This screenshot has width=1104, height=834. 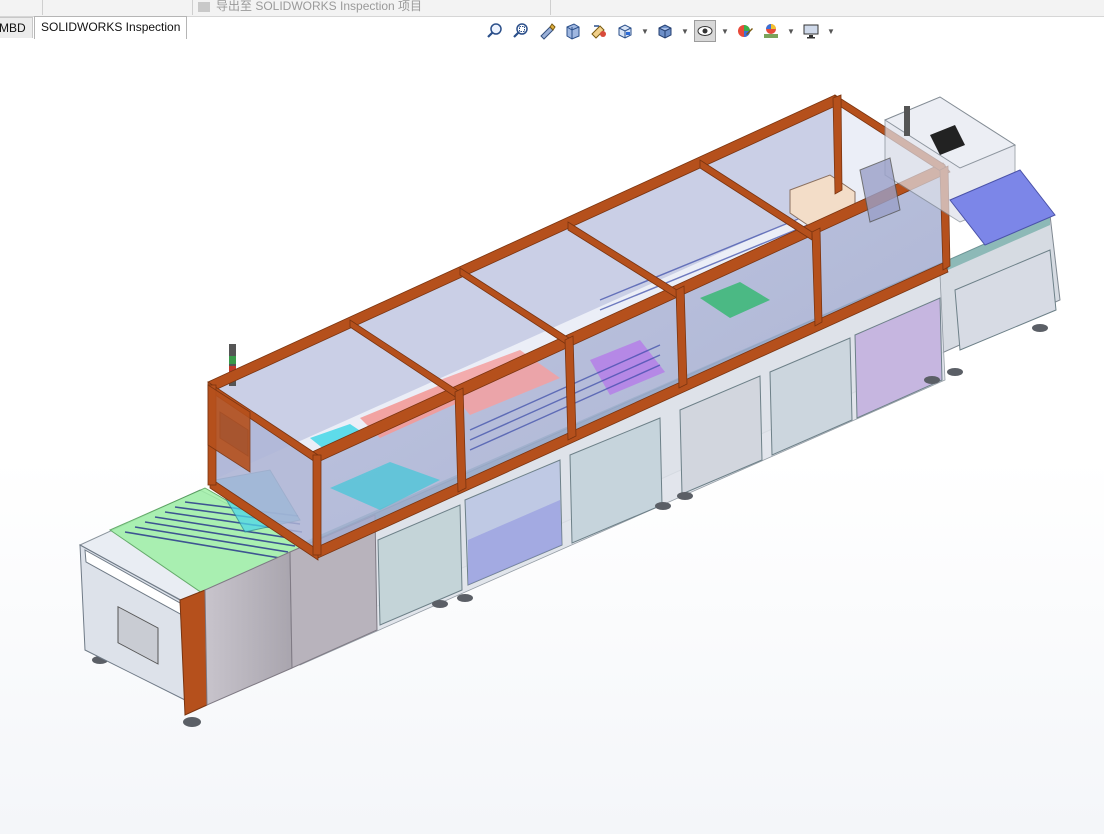 What do you see at coordinates (705, 31) in the screenshot?
I see `hide-show-items-icon` at bounding box center [705, 31].